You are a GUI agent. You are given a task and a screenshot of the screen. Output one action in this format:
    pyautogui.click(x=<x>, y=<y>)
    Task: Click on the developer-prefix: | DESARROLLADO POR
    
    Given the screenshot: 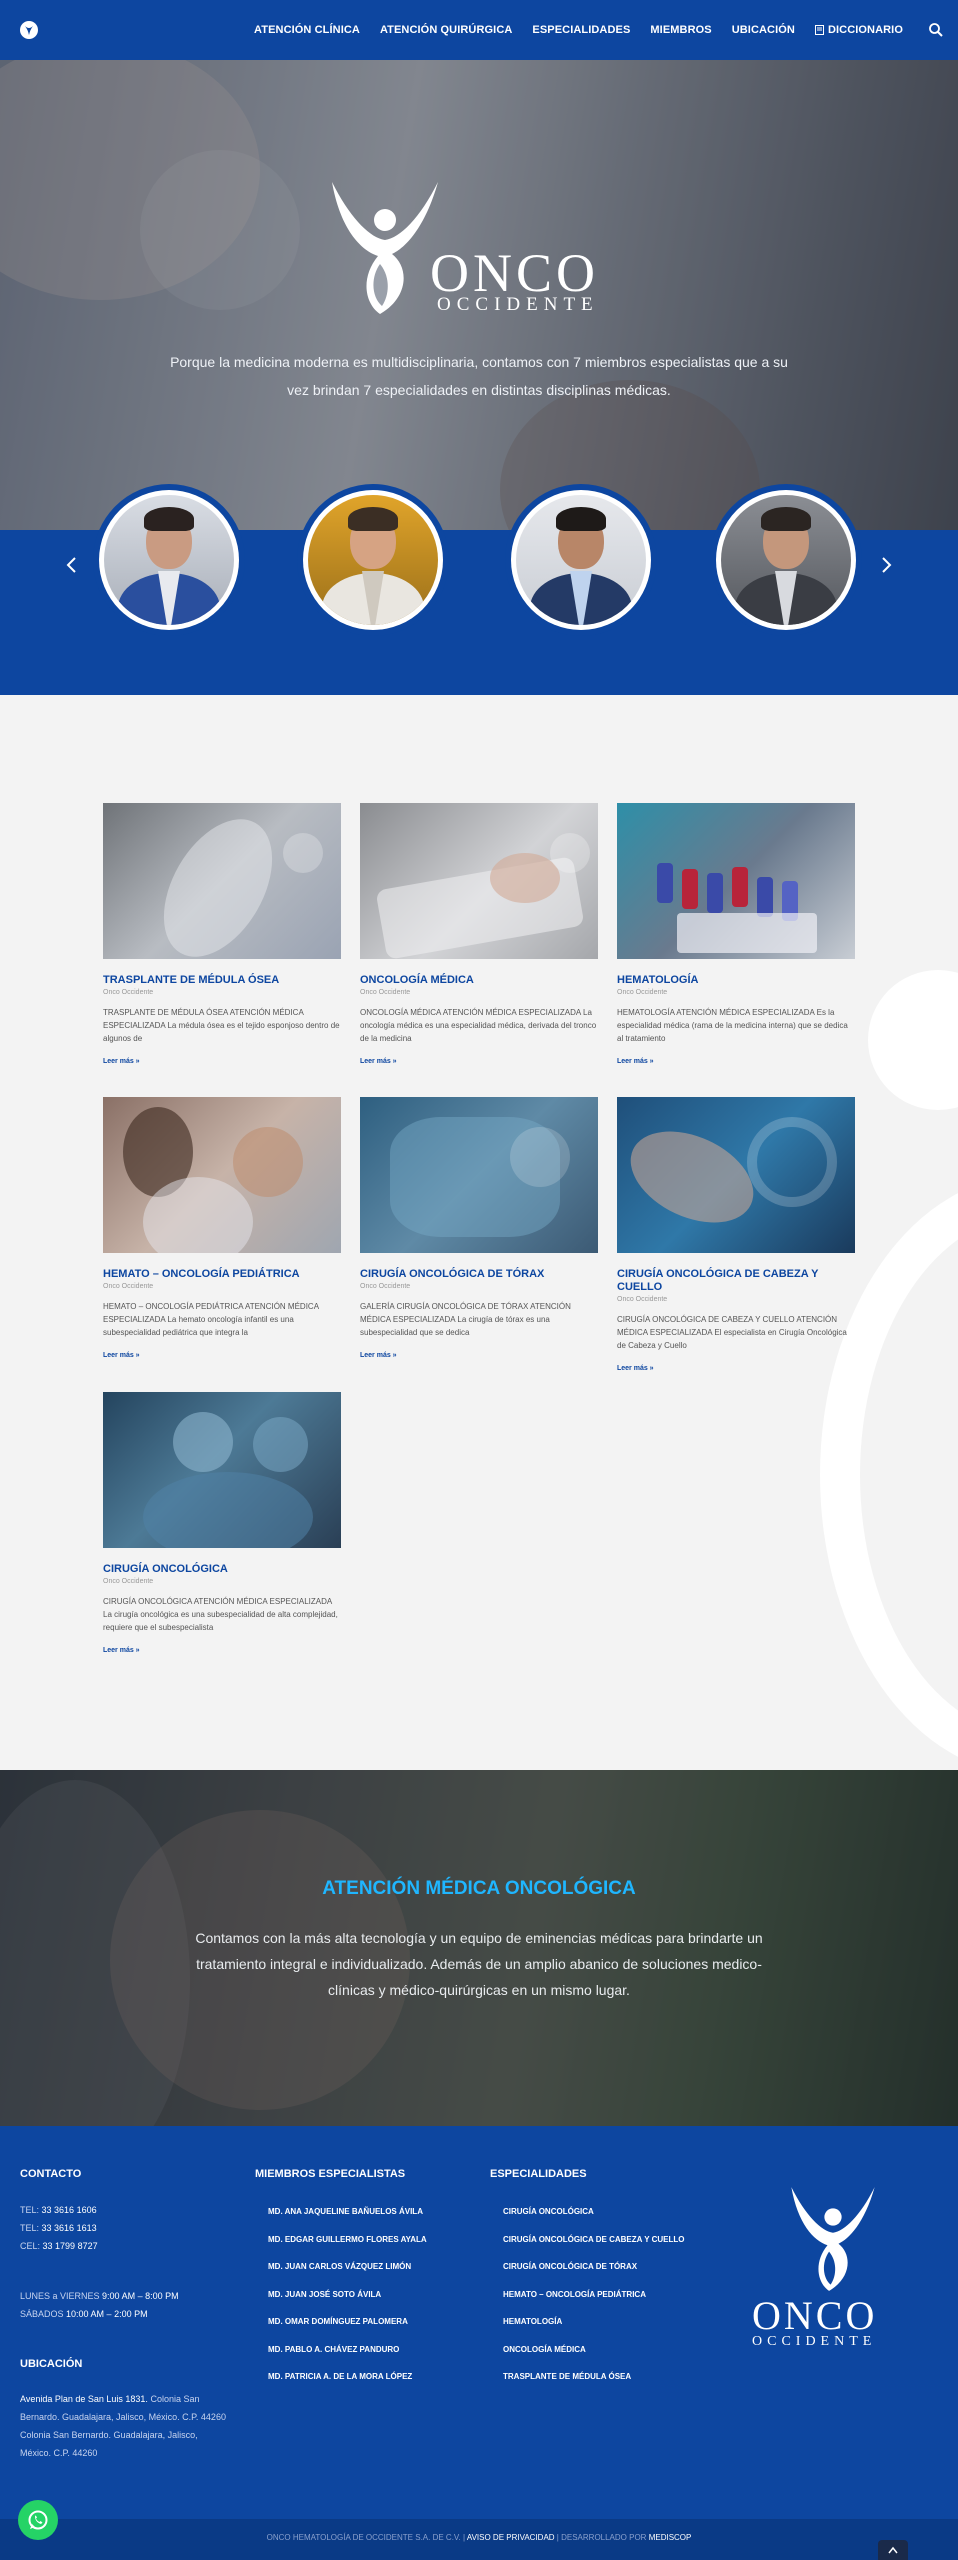 What is the action you would take?
    pyautogui.click(x=601, y=2537)
    